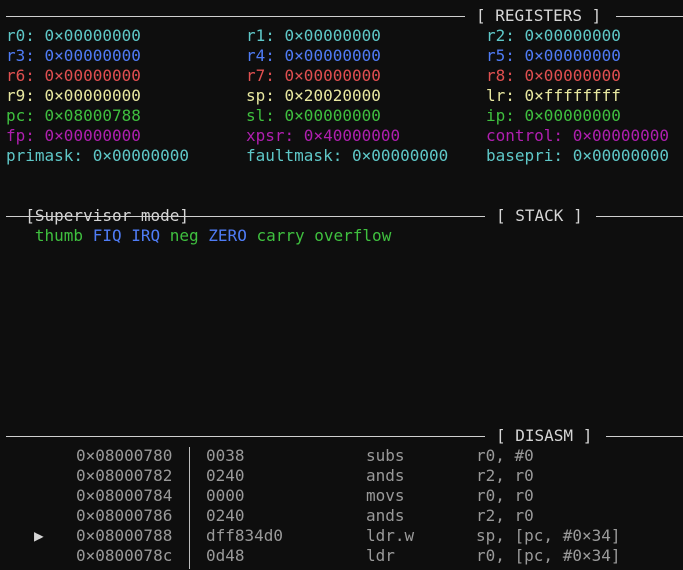  I want to click on disasm-operands: r0, [pc, #0×34], so click(548, 555).